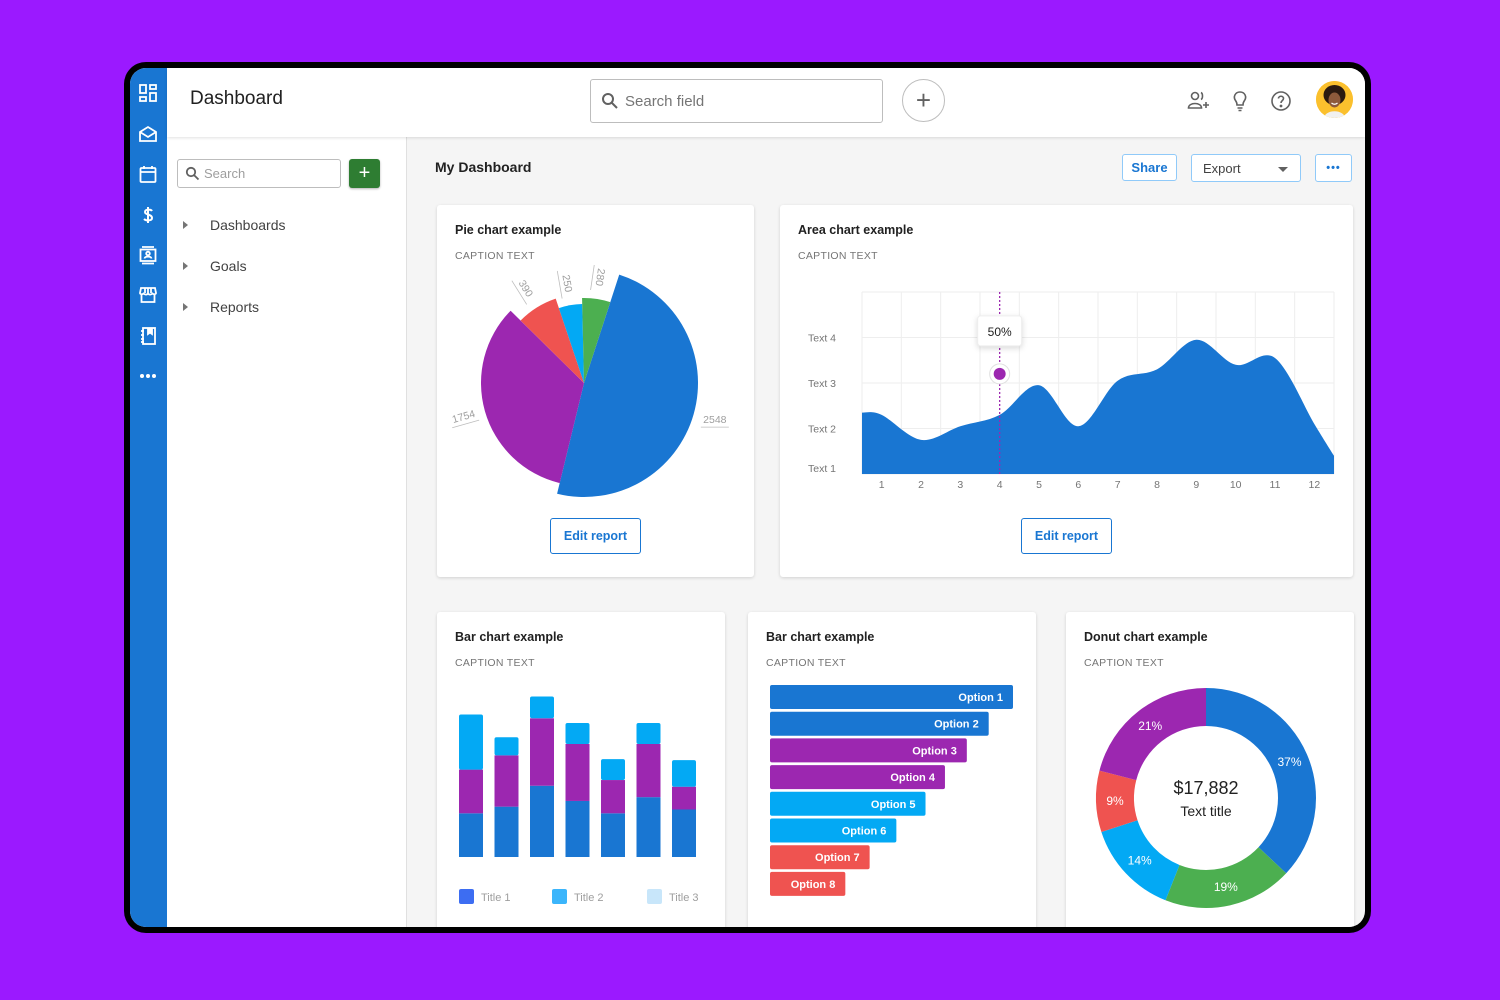  What do you see at coordinates (822, 384) in the screenshot?
I see `y-tick-label: Text 3` at bounding box center [822, 384].